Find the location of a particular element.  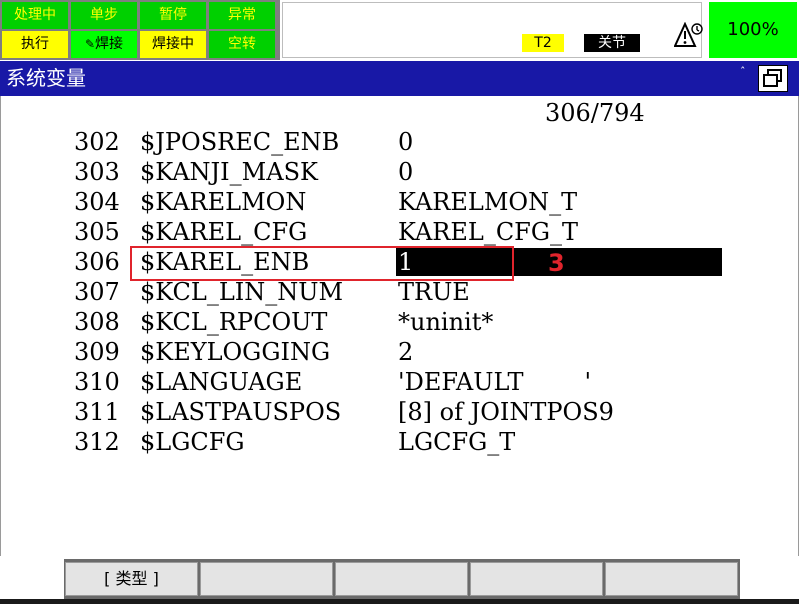

status-weld-label: 焊接 is located at coordinates (109, 44).